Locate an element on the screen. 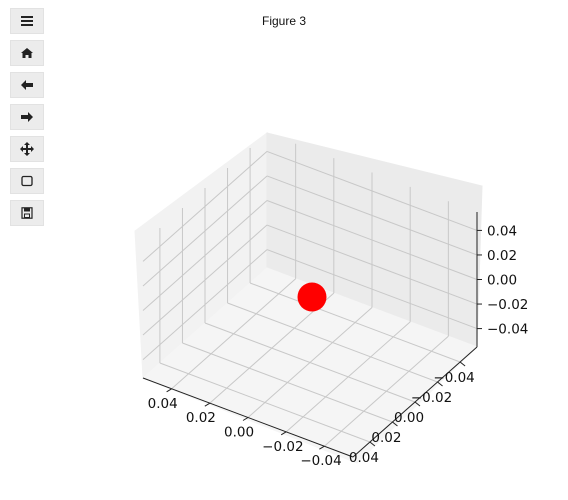 The image size is (568, 500). x-tick-label: 0.00 is located at coordinates (409, 418).